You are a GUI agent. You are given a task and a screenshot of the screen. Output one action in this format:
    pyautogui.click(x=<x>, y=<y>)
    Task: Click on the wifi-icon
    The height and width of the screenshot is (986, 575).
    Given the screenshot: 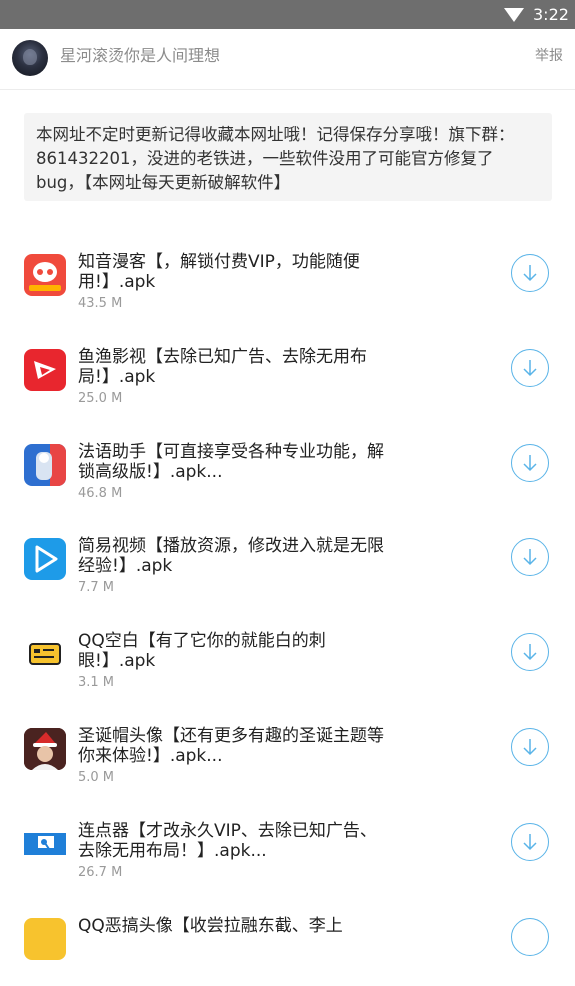 What is the action you would take?
    pyautogui.click(x=514, y=15)
    